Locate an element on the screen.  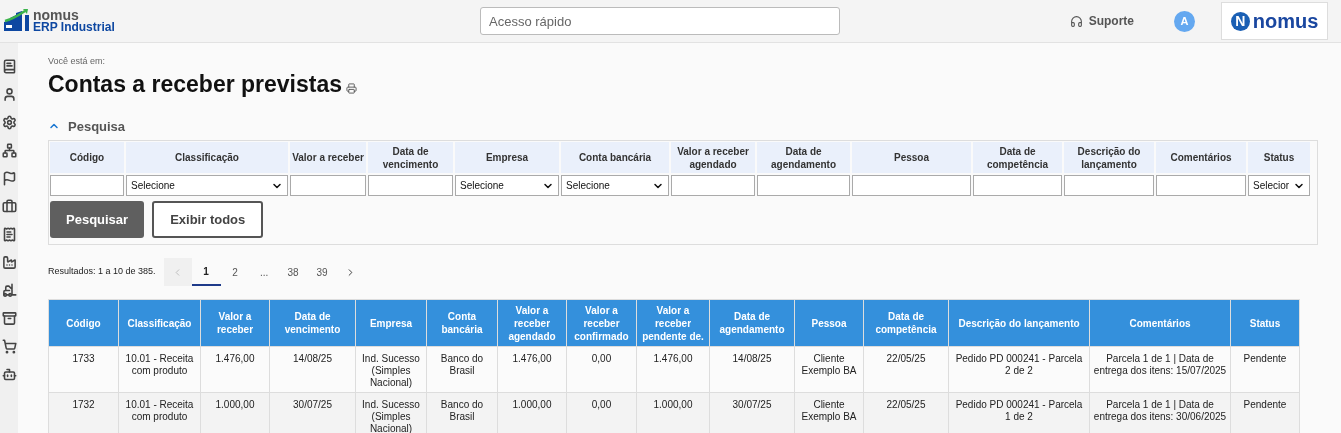
page-link: 2 is located at coordinates (235, 272).